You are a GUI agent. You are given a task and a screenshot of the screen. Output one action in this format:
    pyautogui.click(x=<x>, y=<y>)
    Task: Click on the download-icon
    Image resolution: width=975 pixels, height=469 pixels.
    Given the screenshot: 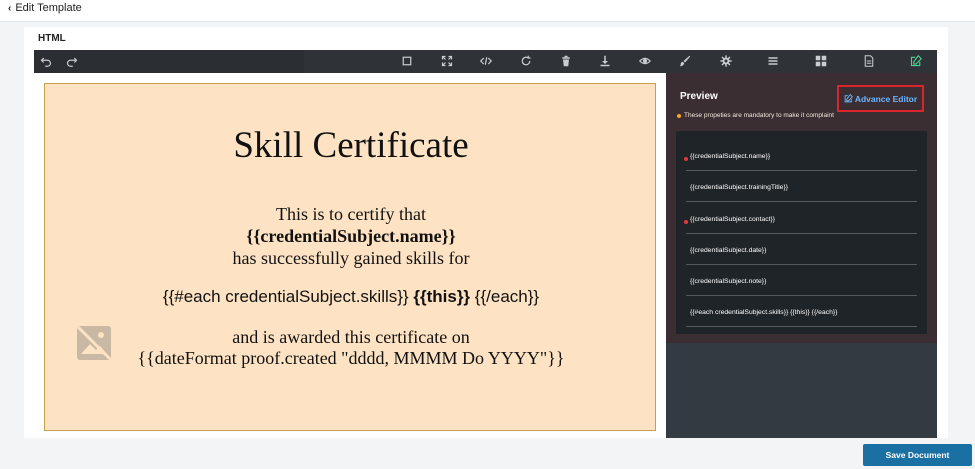 What is the action you would take?
    pyautogui.click(x=605, y=61)
    